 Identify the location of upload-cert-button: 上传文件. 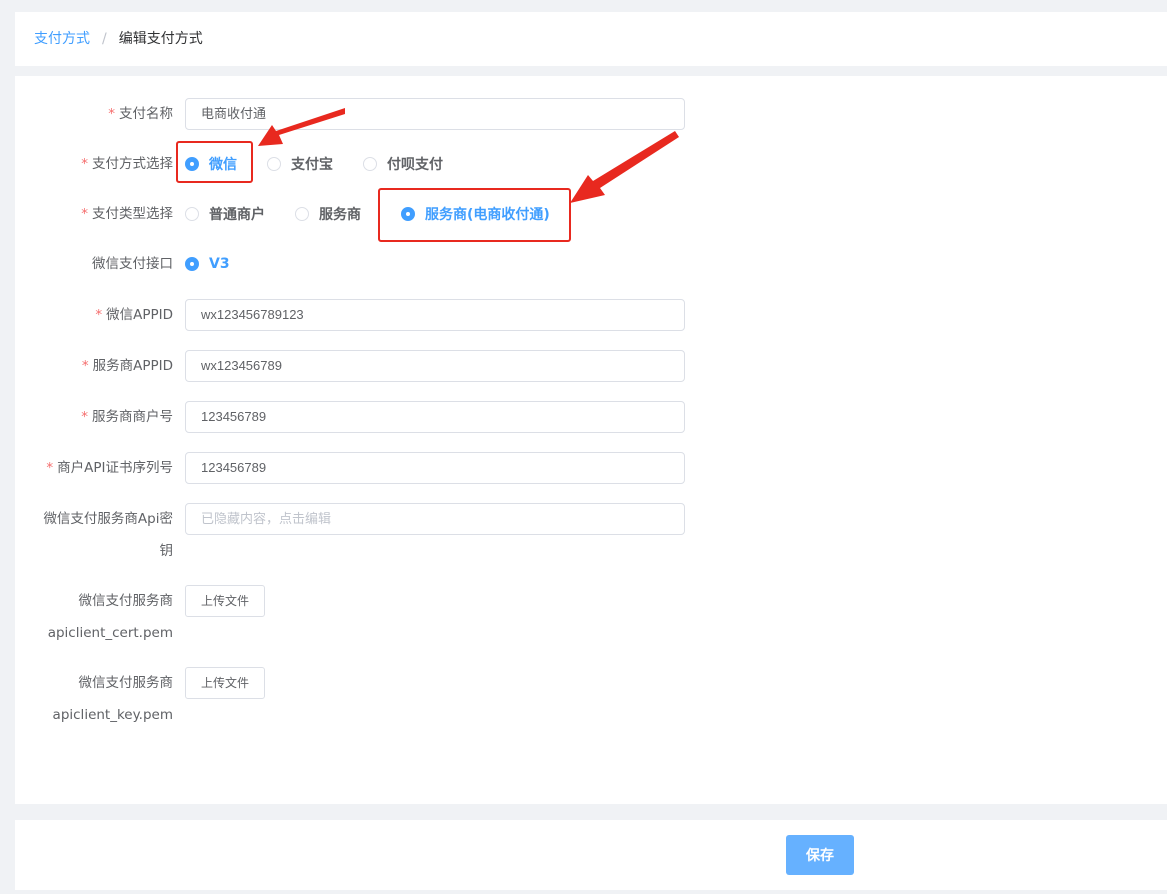
(225, 601).